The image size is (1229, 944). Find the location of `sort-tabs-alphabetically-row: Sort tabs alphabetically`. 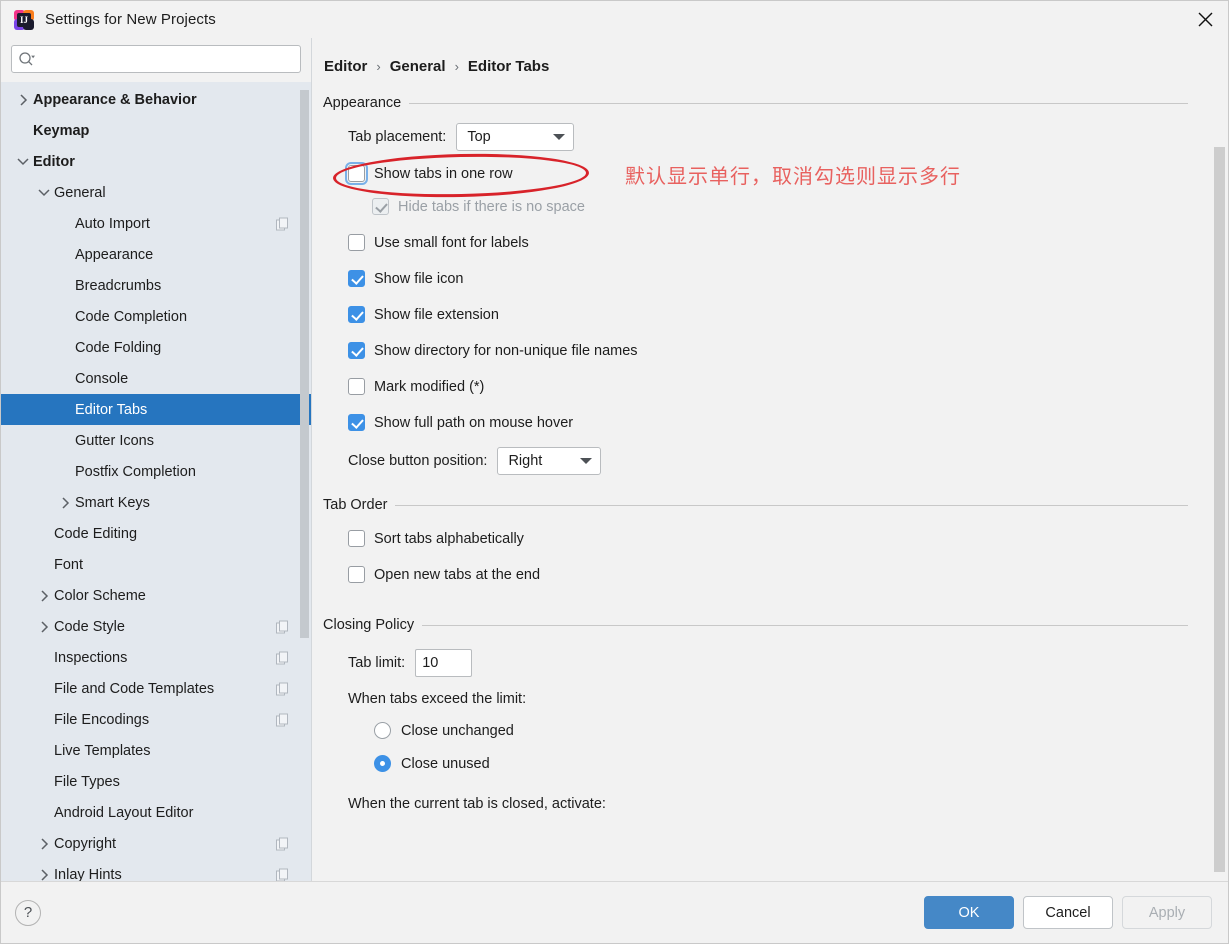

sort-tabs-alphabetically-row: Sort tabs alphabetically is located at coordinates (768, 538).